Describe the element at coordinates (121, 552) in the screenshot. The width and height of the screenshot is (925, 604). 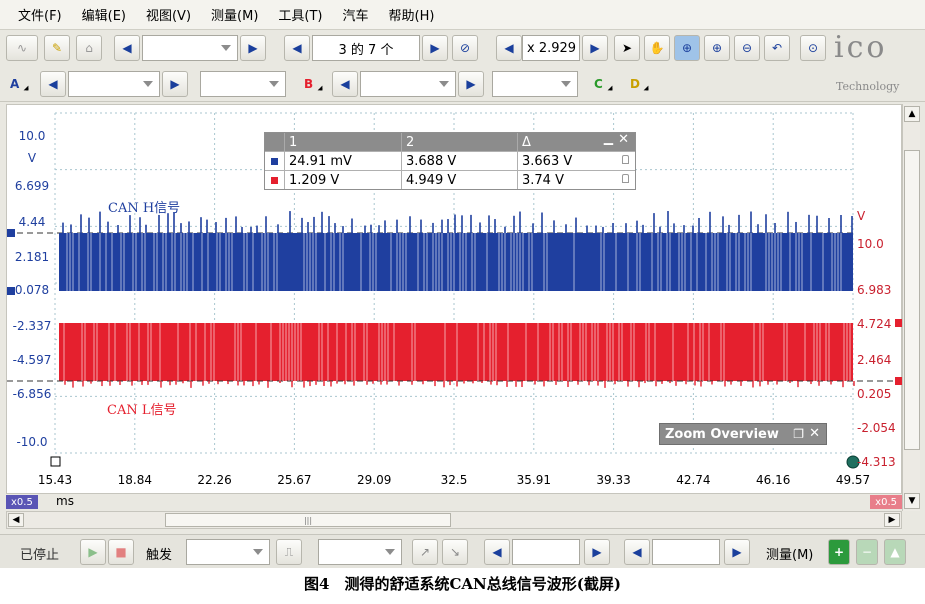
I see `stop-icon: ■` at that location.